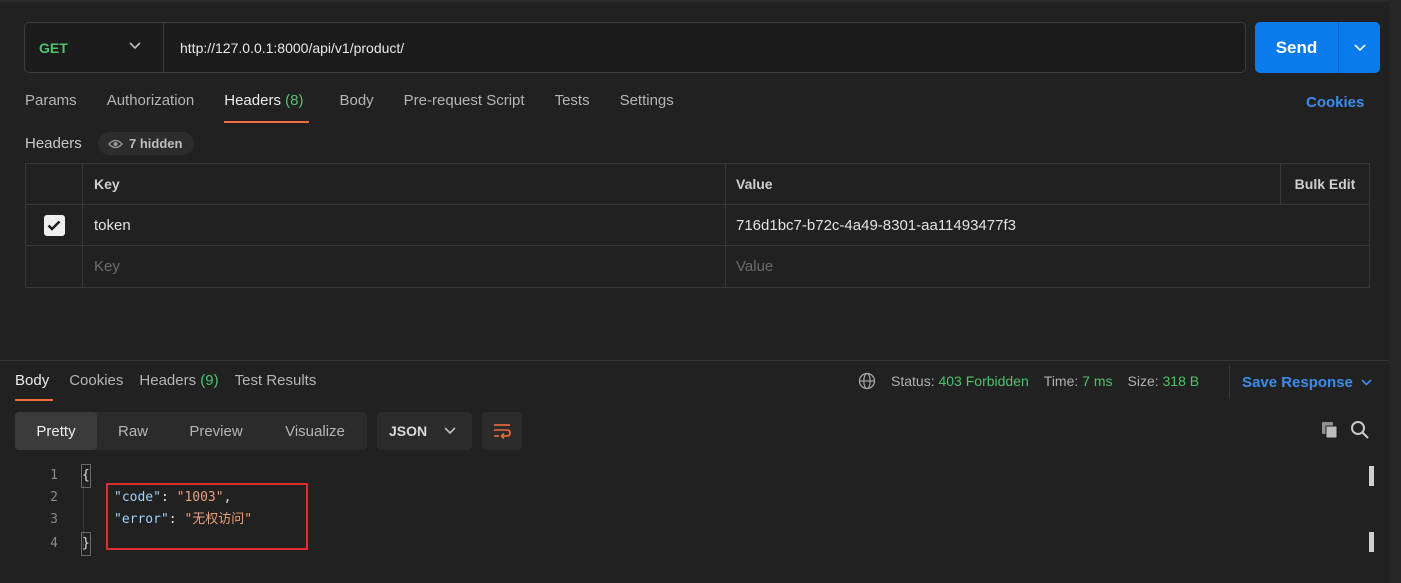 The height and width of the screenshot is (583, 1401). I want to click on copy-icon, so click(1330, 430).